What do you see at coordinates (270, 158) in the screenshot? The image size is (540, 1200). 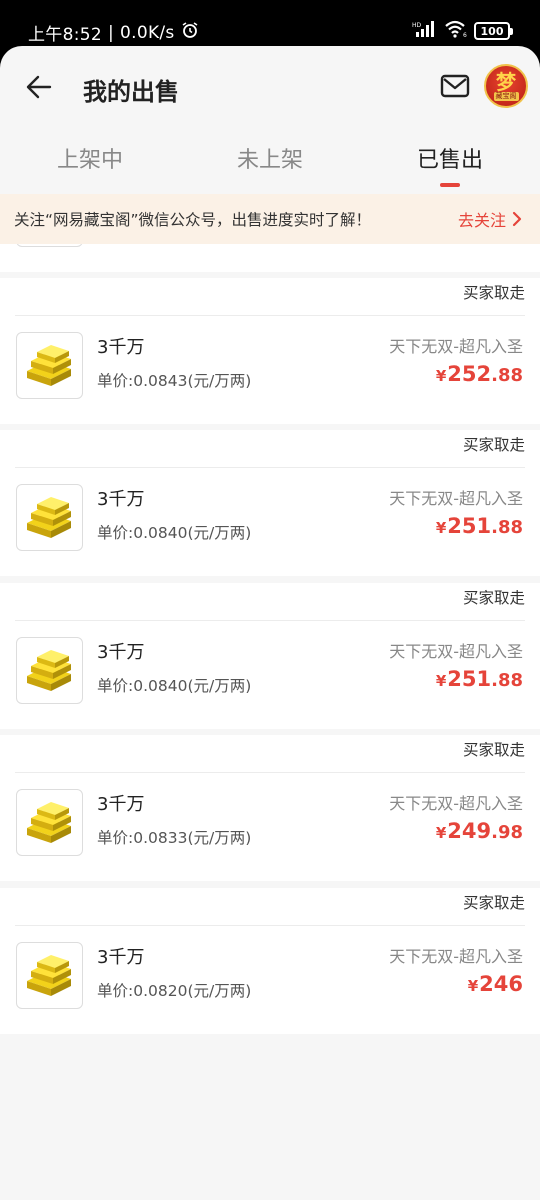 I see `tab-unlisted: 未上架` at bounding box center [270, 158].